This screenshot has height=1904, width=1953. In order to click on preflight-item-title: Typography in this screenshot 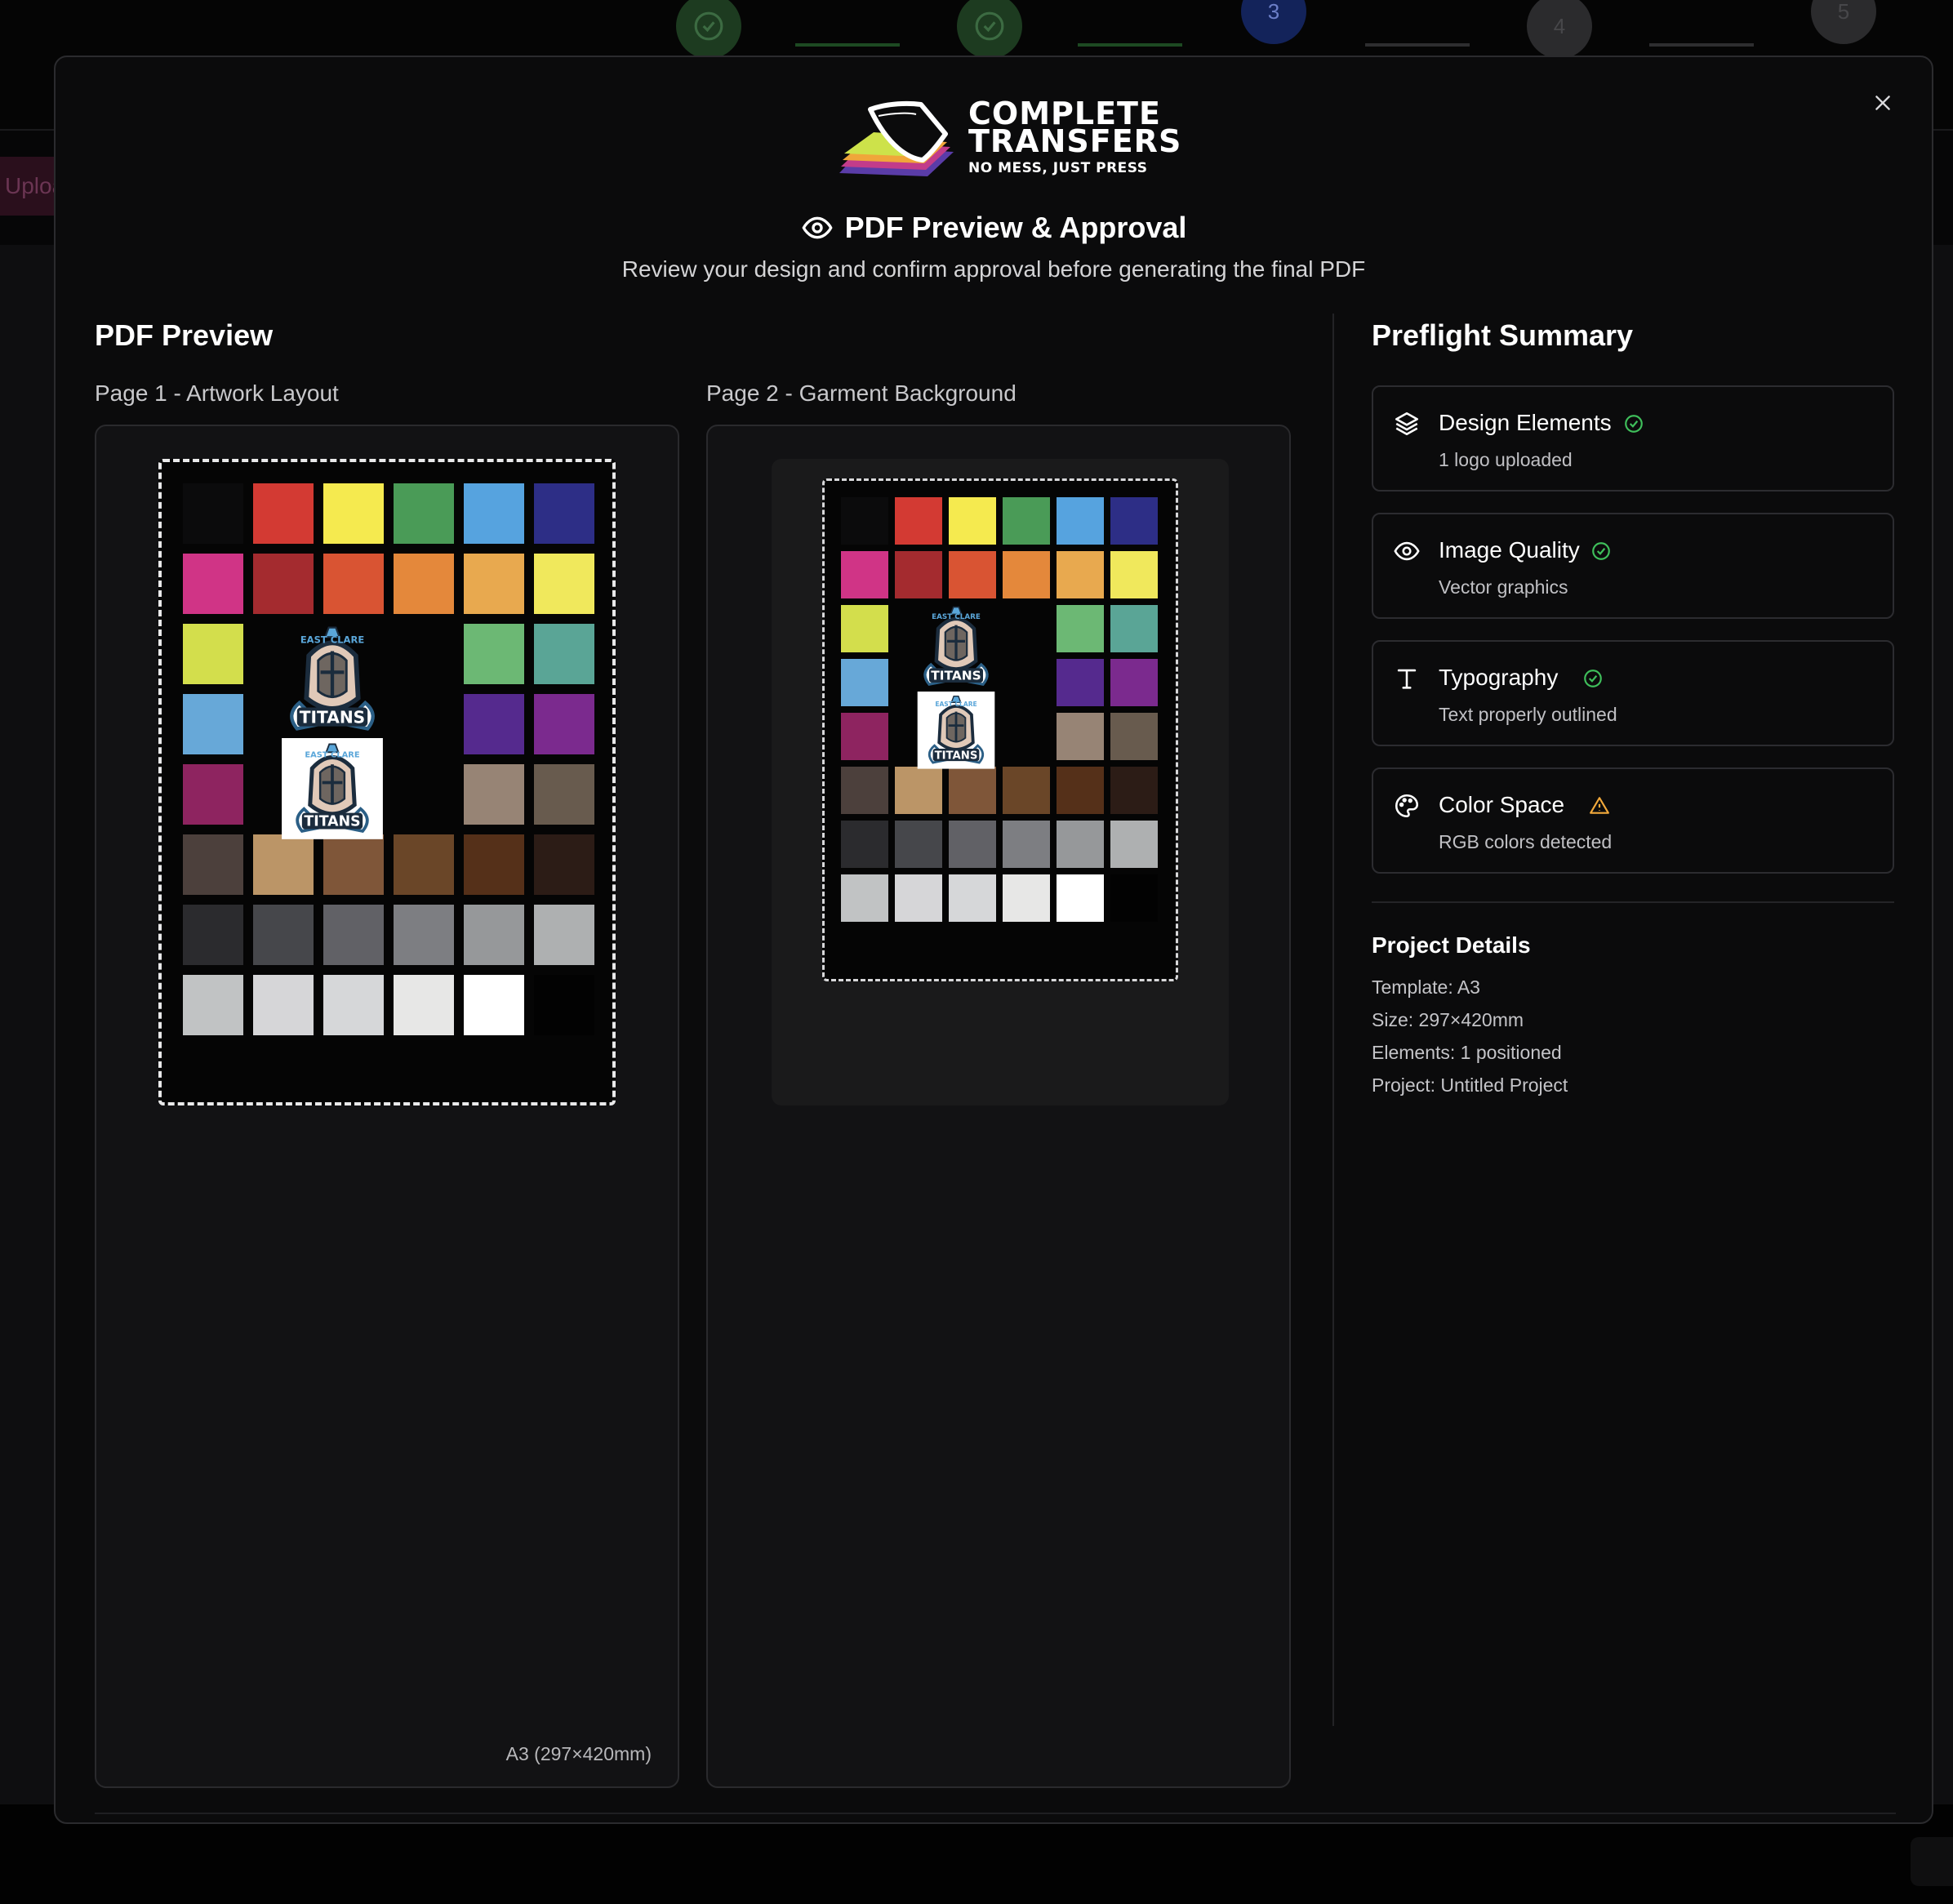, I will do `click(1499, 678)`.